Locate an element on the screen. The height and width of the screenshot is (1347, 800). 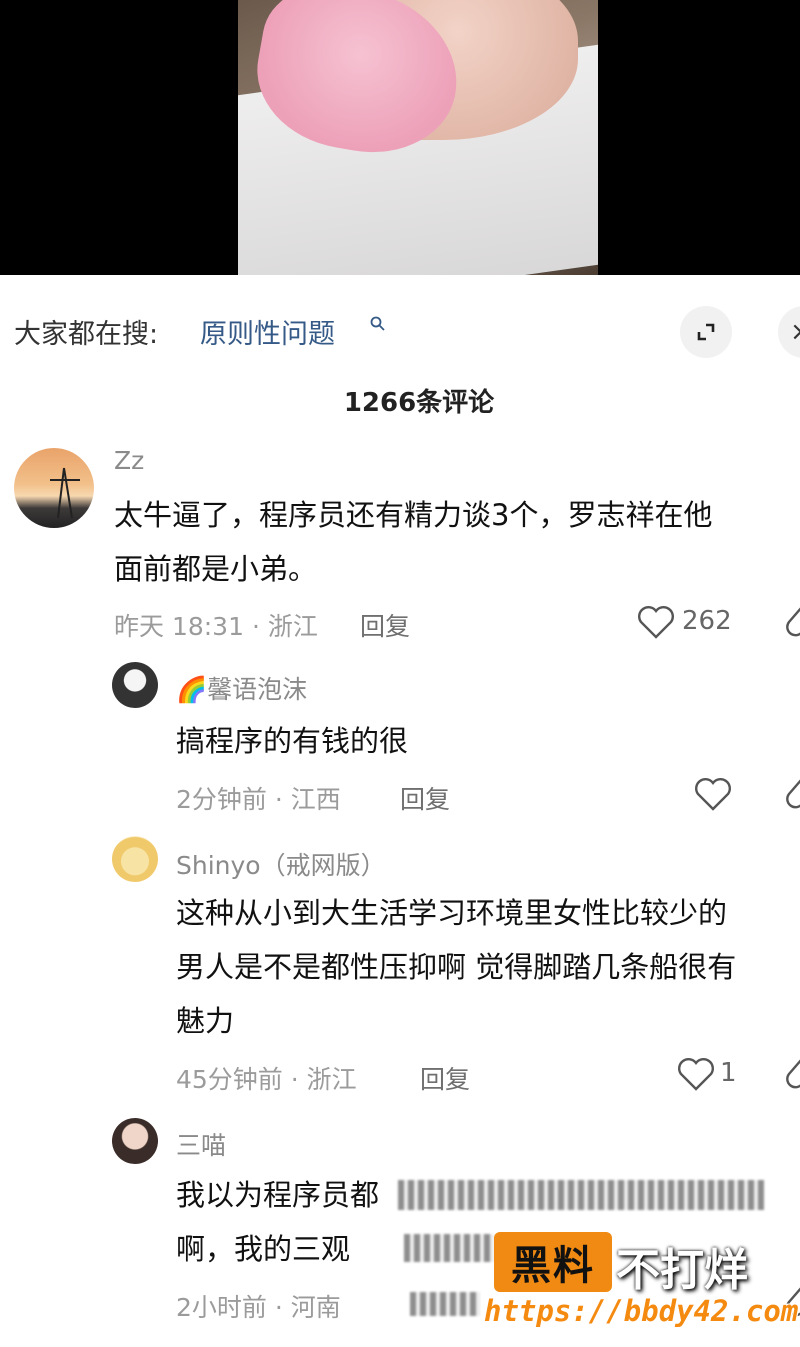
watermark-badge: 黑料 is located at coordinates (553, 1262).